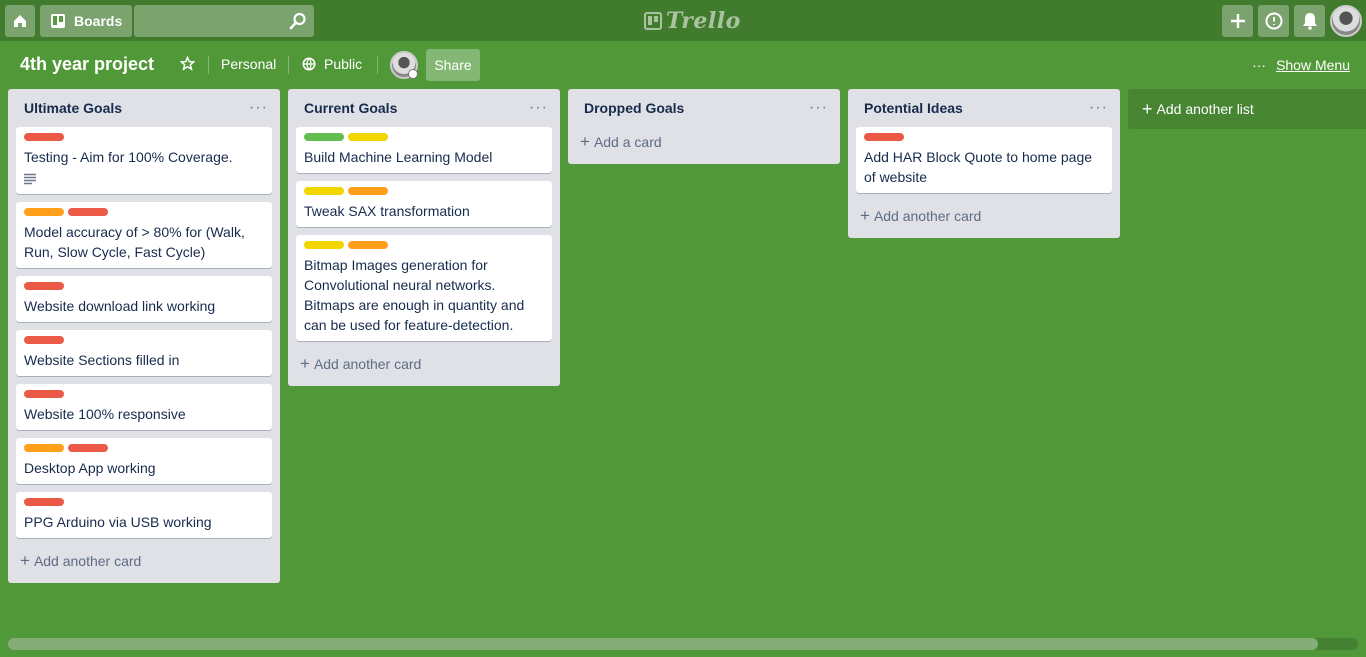  Describe the element at coordinates (1301, 65) in the screenshot. I see `show-menu-button: ··· Show Menu` at that location.